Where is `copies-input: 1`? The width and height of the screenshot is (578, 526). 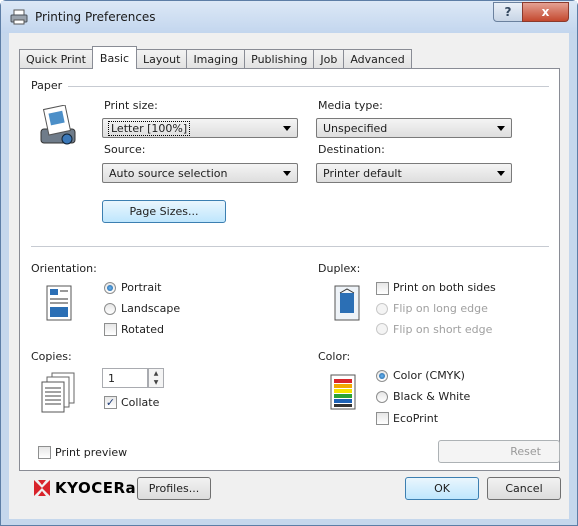 copies-input: 1 is located at coordinates (125, 378).